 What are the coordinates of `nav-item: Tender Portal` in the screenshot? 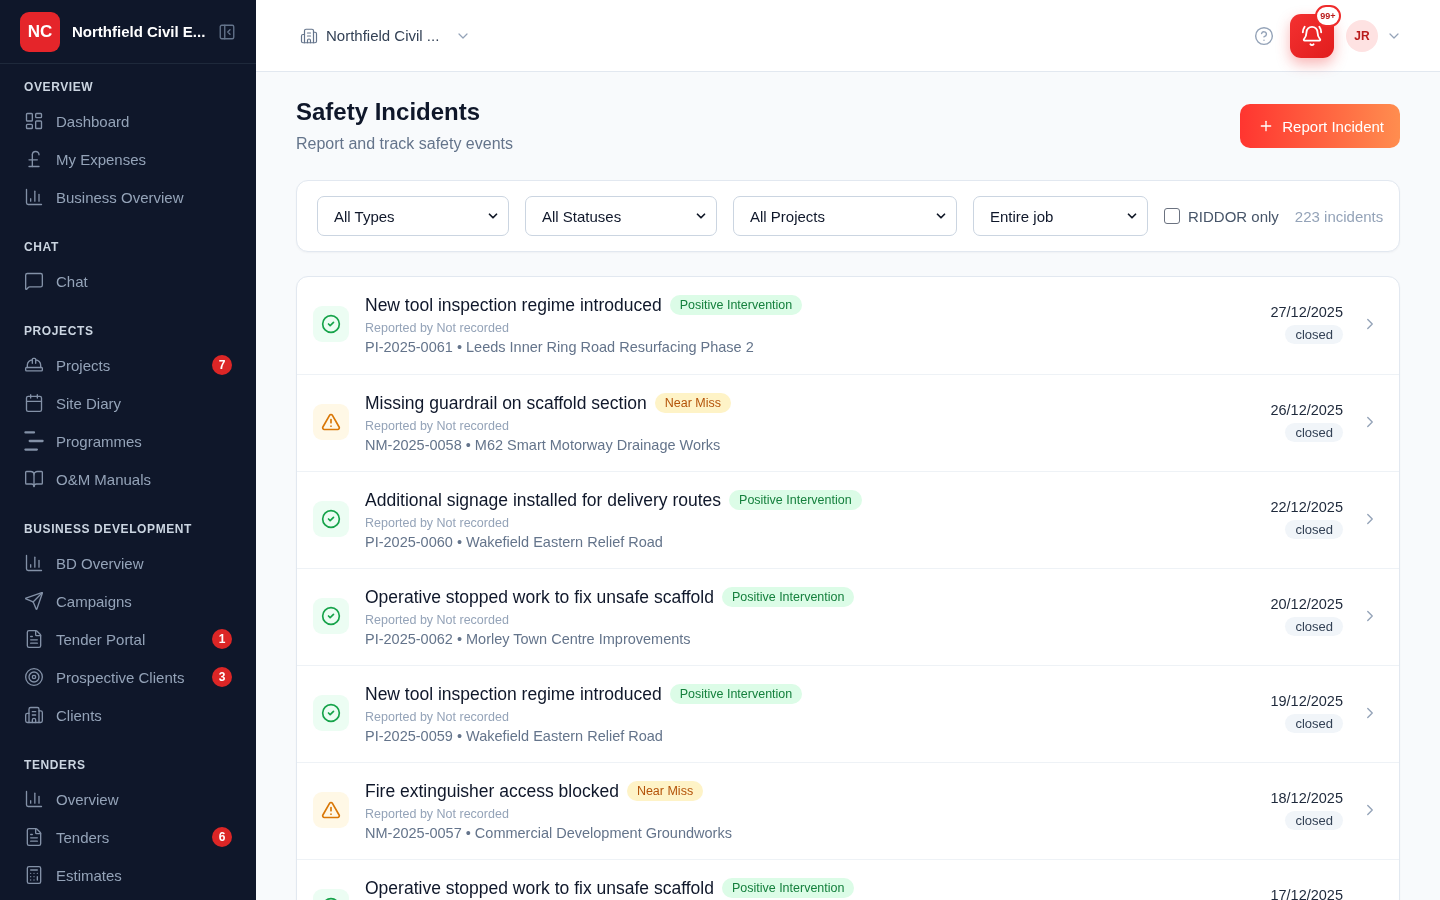 It's located at (118, 639).